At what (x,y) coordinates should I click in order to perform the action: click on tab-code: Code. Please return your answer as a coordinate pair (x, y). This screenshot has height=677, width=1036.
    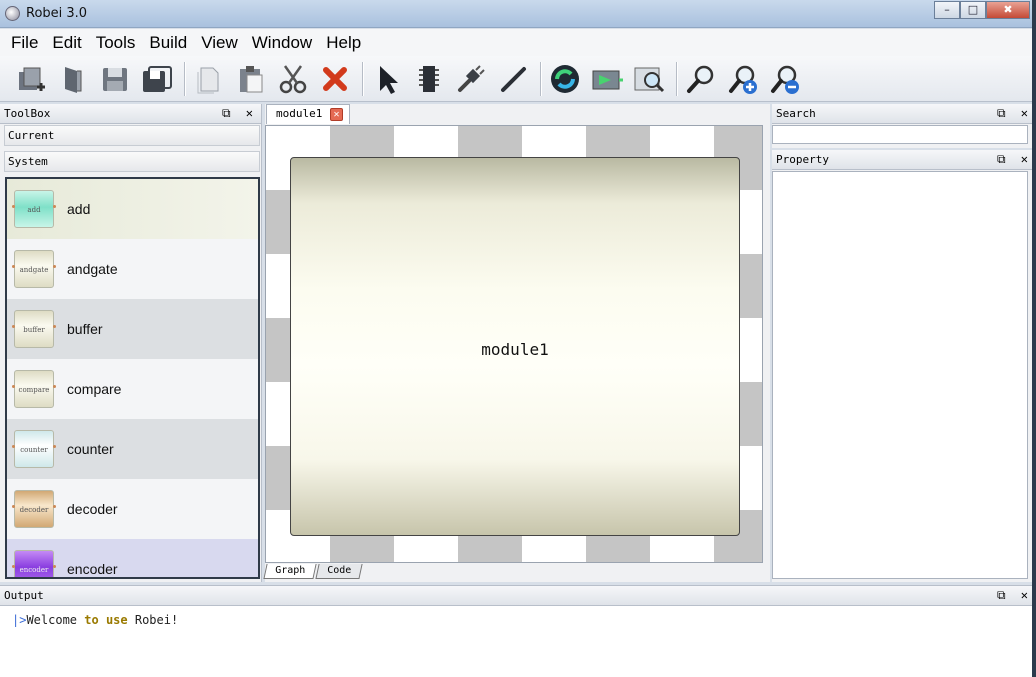
    Looking at the image, I should click on (339, 571).